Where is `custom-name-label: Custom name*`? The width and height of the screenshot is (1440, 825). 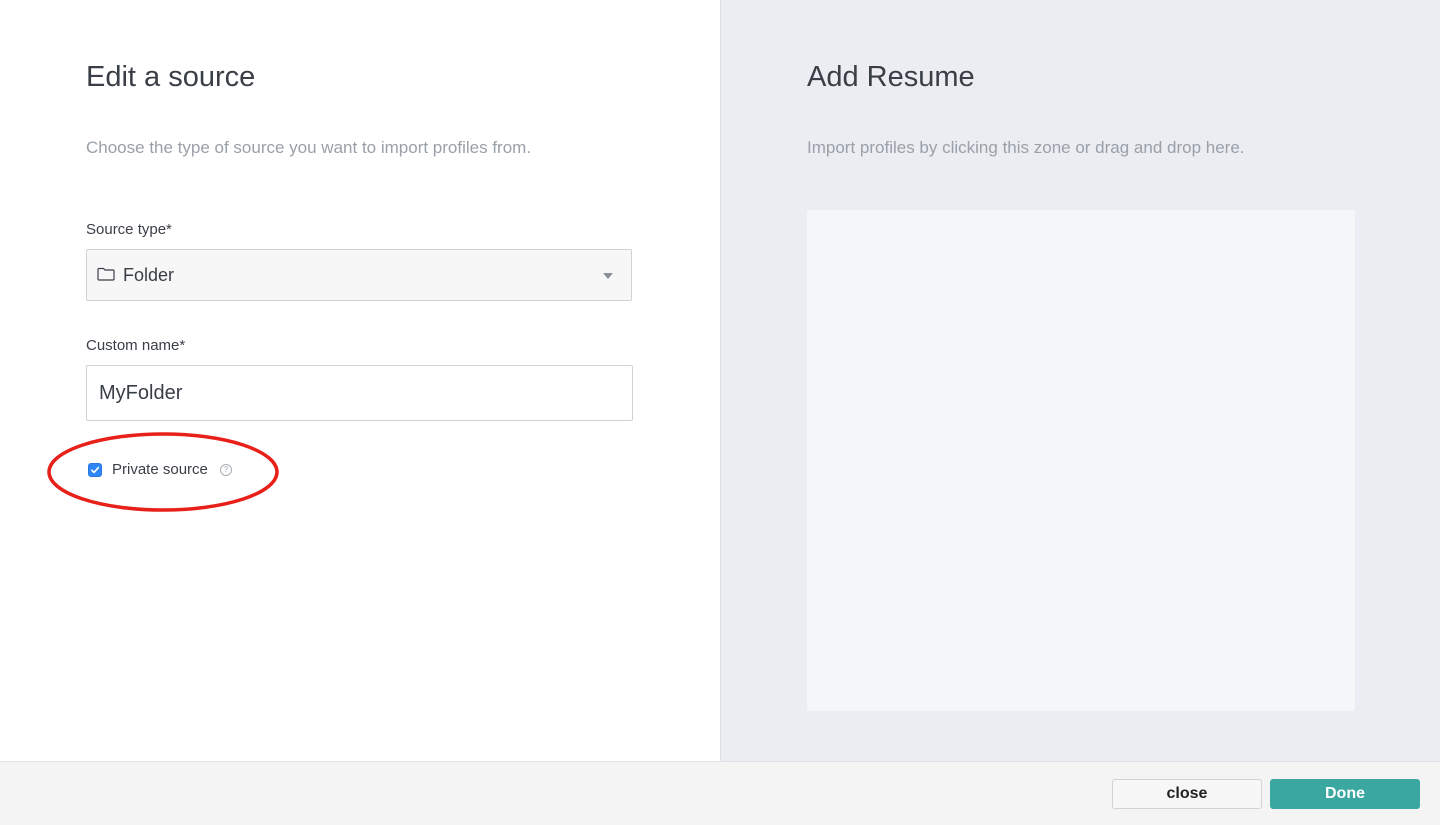
custom-name-label: Custom name* is located at coordinates (136, 345).